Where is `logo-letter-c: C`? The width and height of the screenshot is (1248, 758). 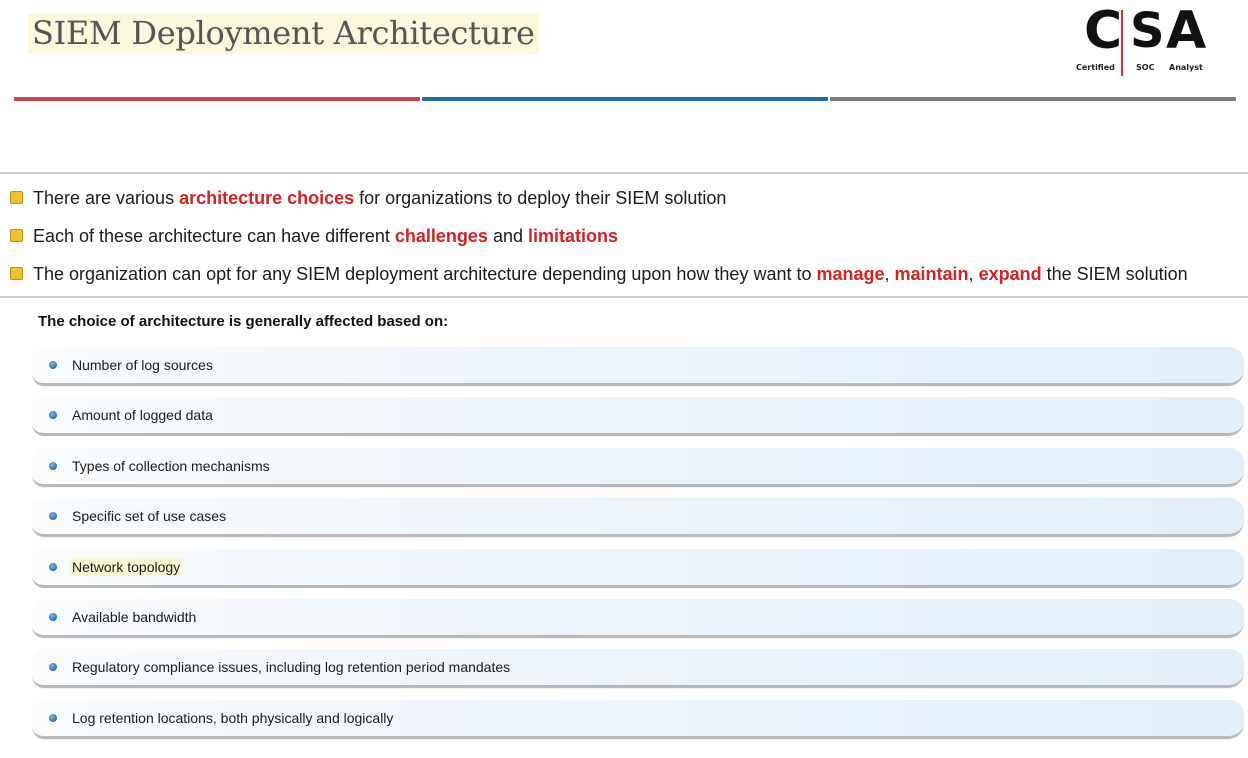 logo-letter-c: C is located at coordinates (1103, 31).